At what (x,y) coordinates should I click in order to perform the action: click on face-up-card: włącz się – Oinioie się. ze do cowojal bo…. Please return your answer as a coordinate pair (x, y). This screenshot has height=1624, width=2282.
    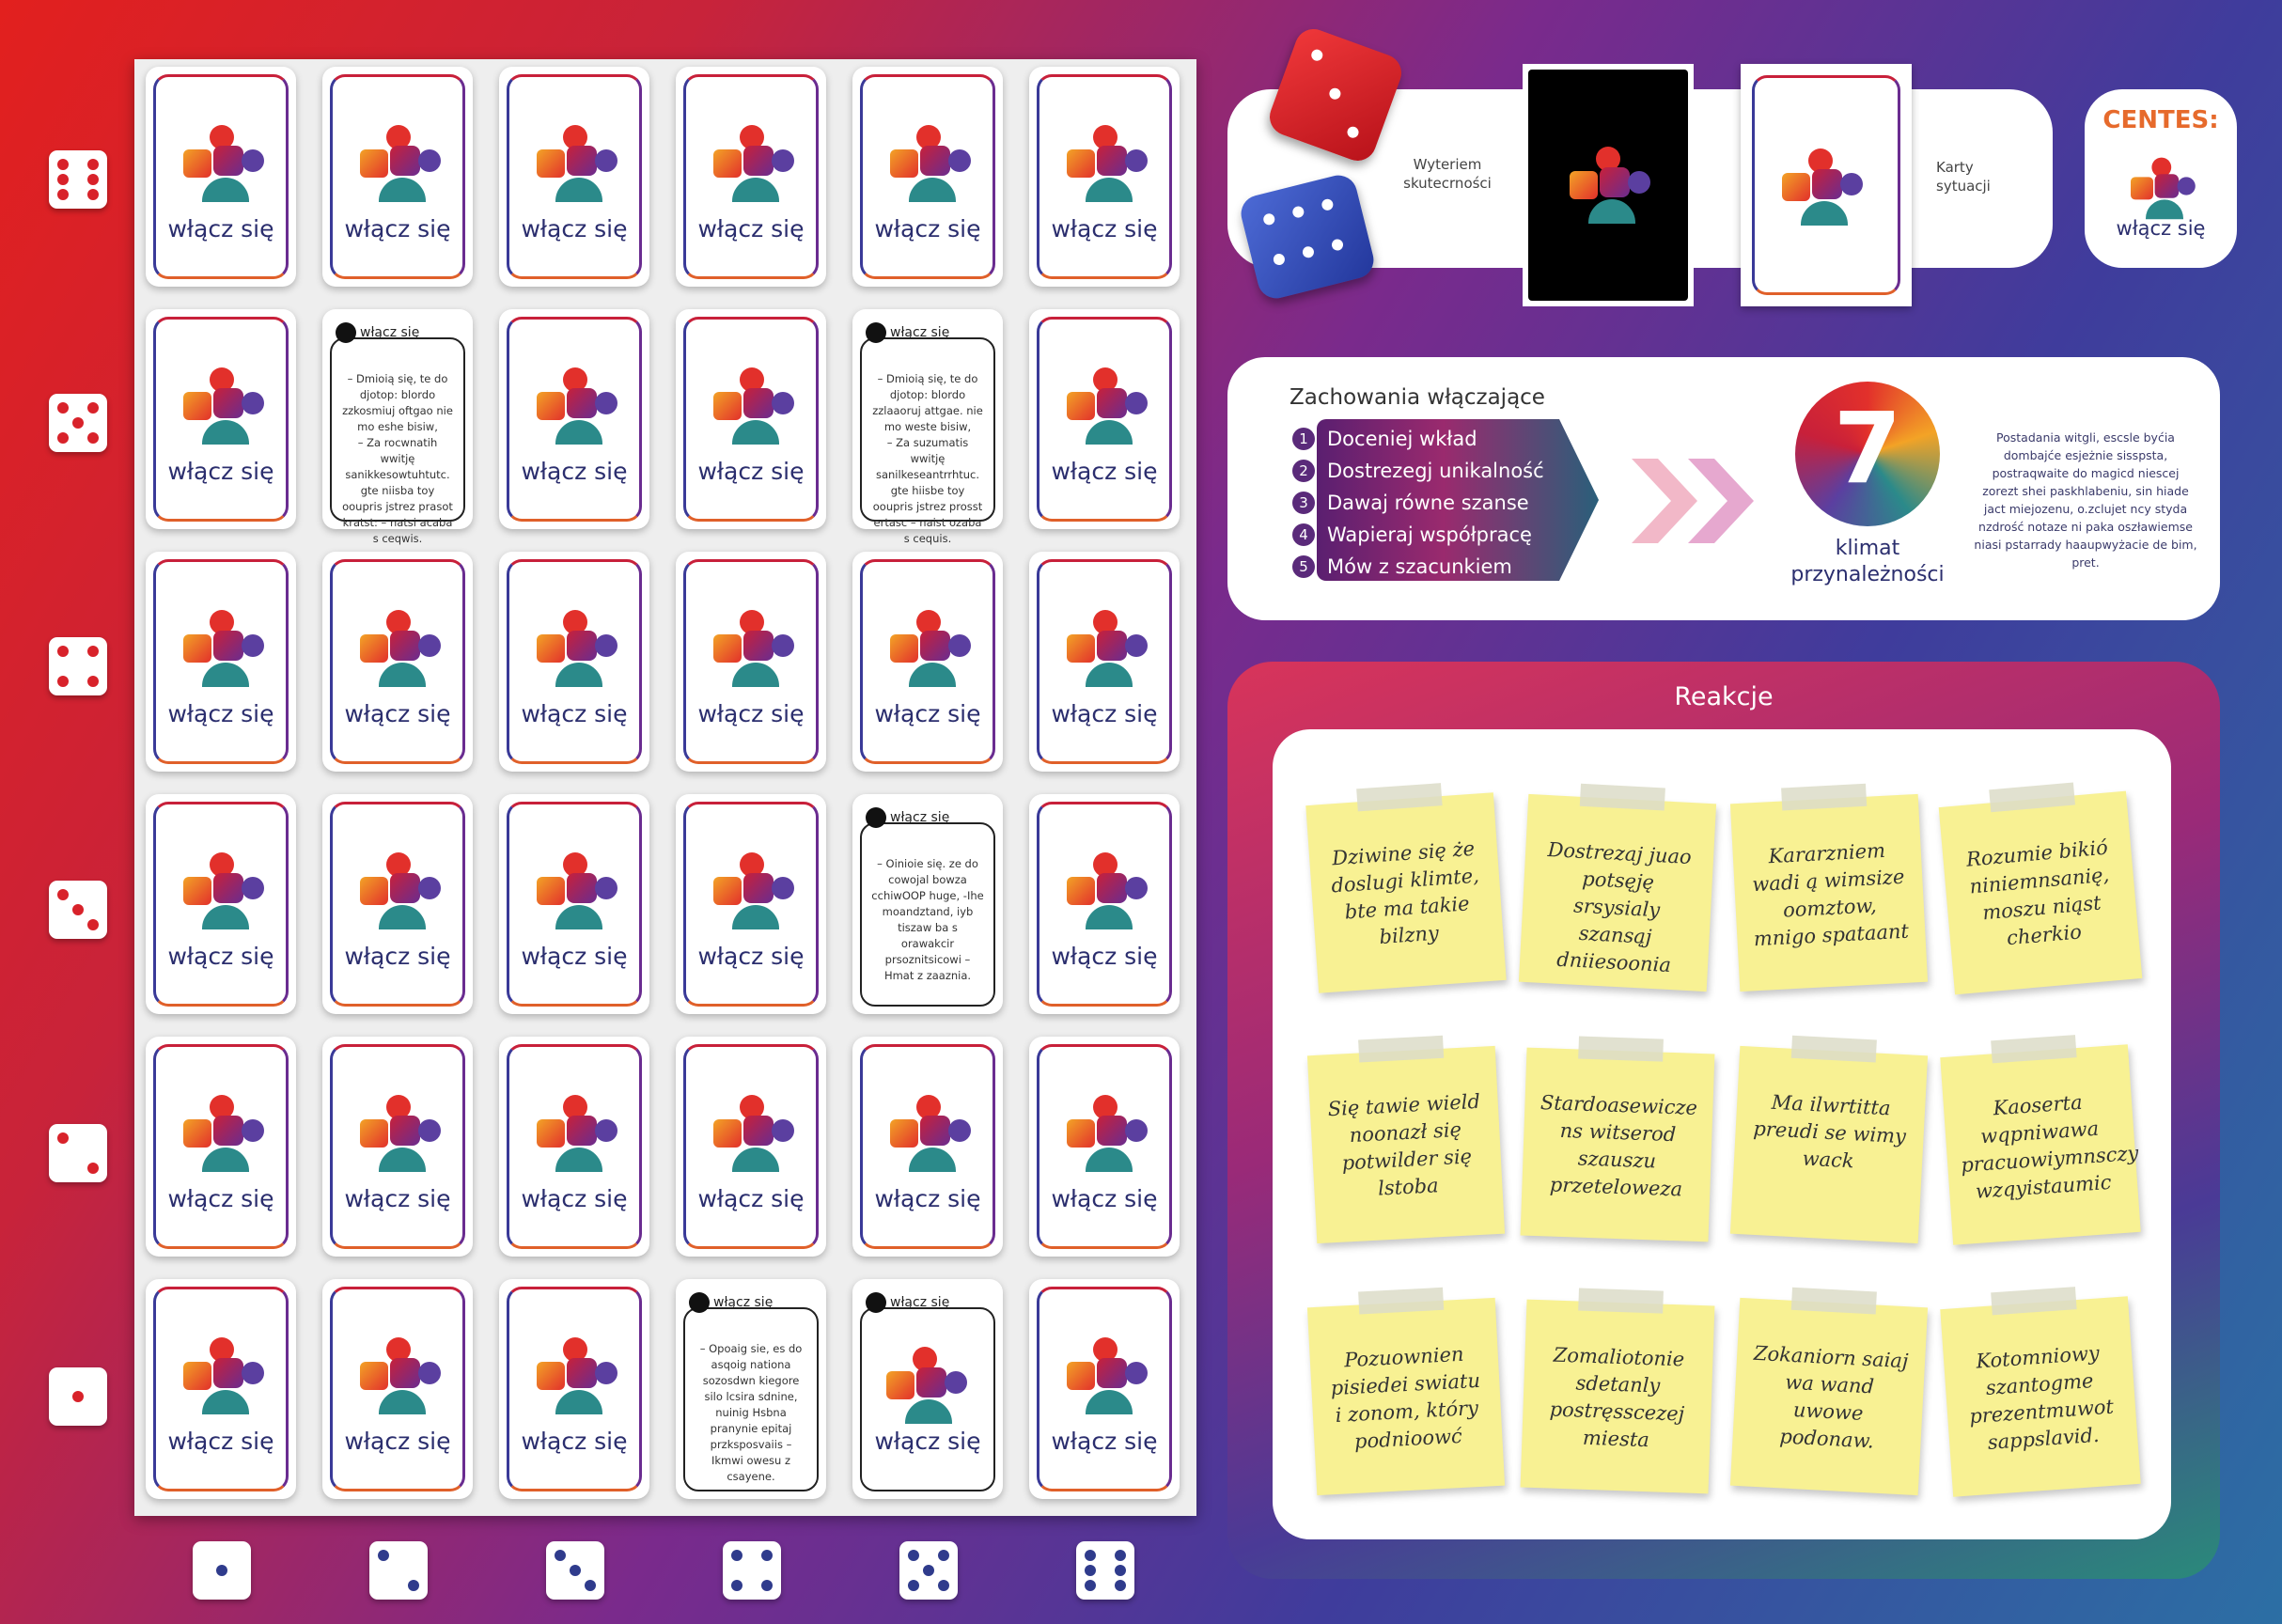
    Looking at the image, I should click on (928, 904).